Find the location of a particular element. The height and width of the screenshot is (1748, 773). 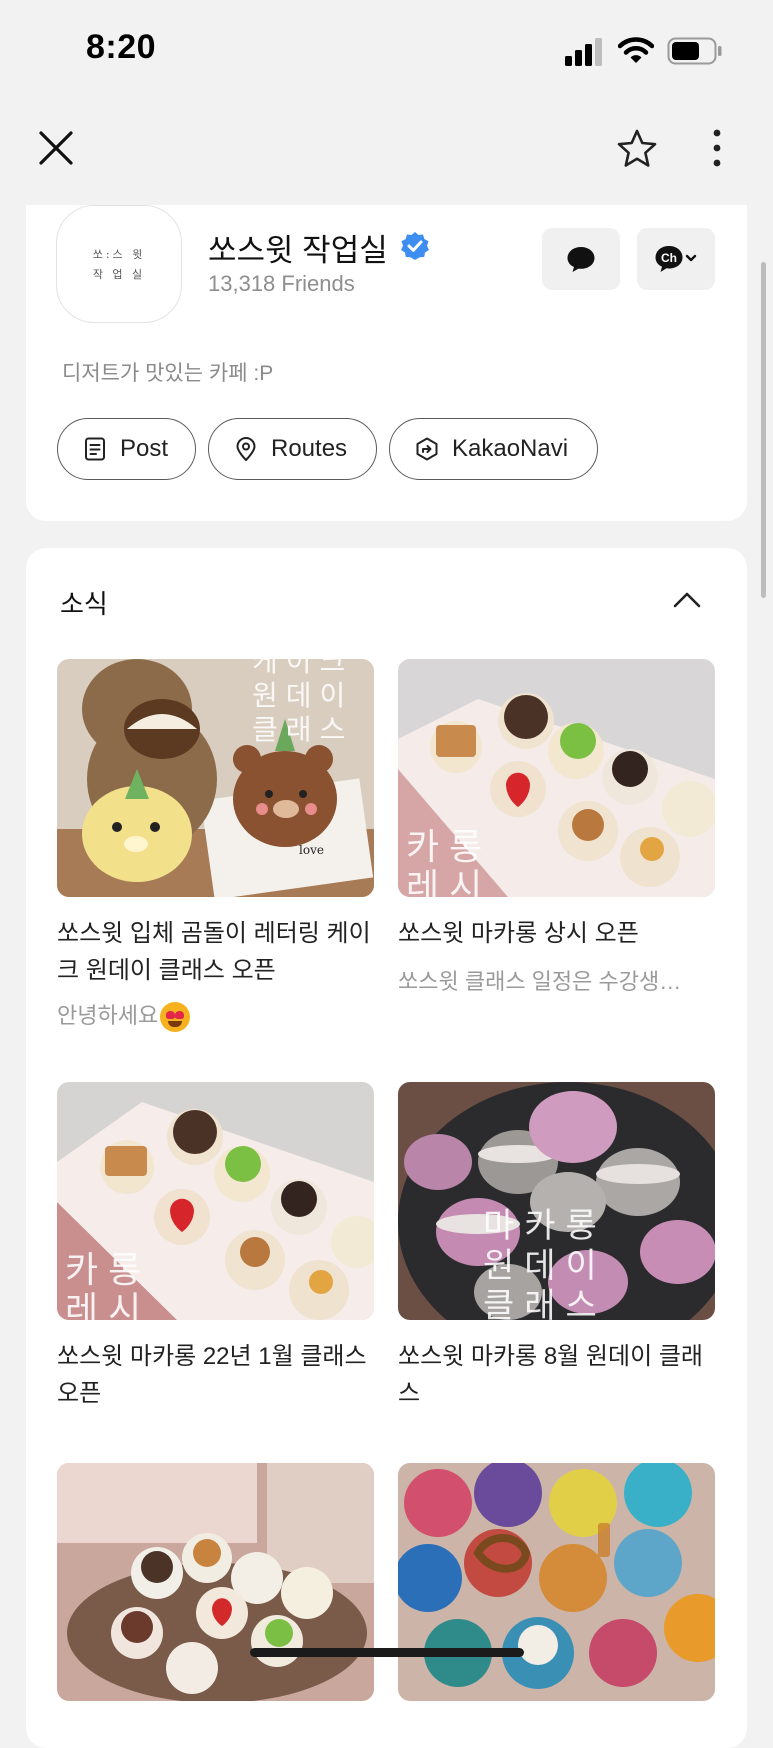

kakaonavi-button: KakaoNavi is located at coordinates (493, 449).